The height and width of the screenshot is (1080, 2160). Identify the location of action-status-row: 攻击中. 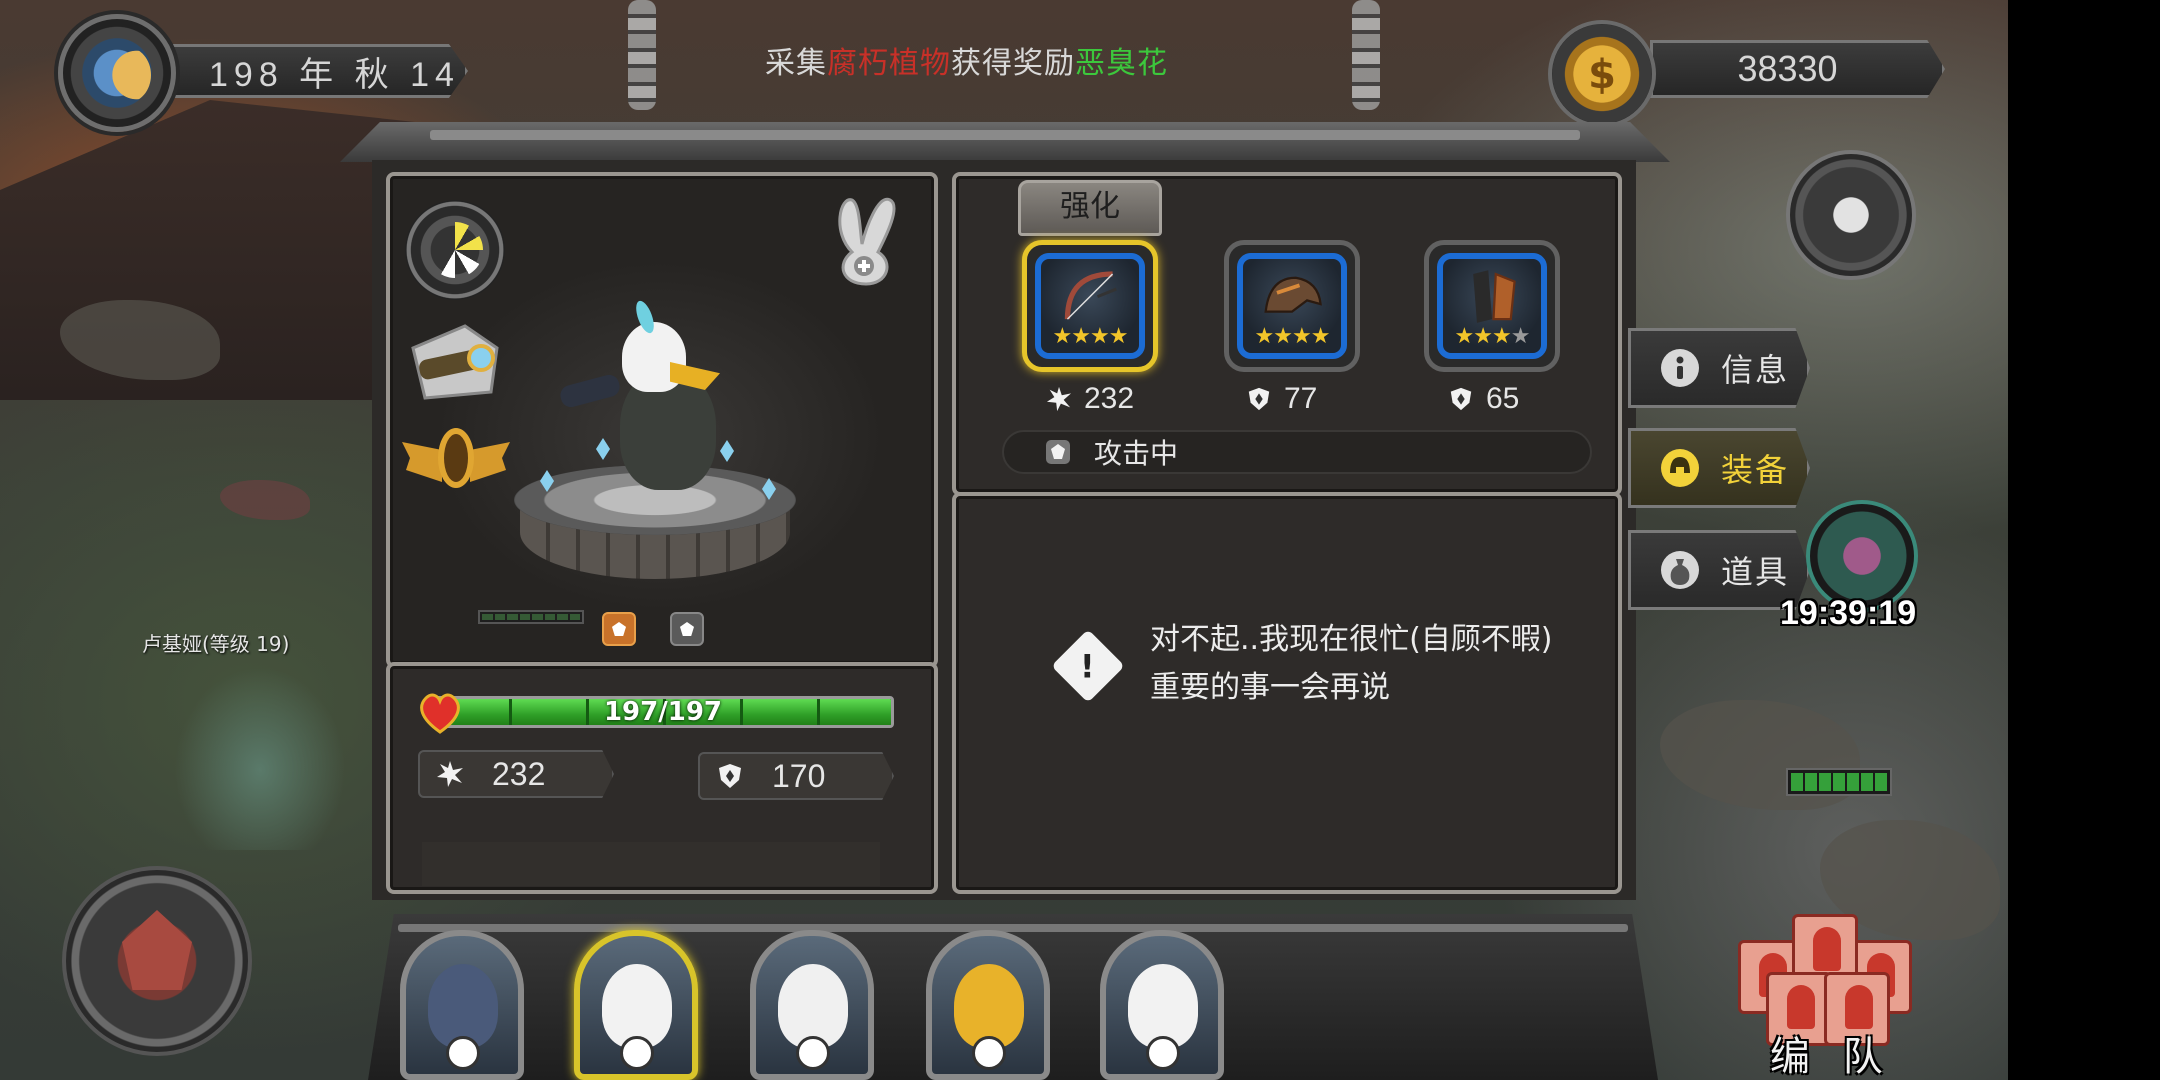
(1297, 452).